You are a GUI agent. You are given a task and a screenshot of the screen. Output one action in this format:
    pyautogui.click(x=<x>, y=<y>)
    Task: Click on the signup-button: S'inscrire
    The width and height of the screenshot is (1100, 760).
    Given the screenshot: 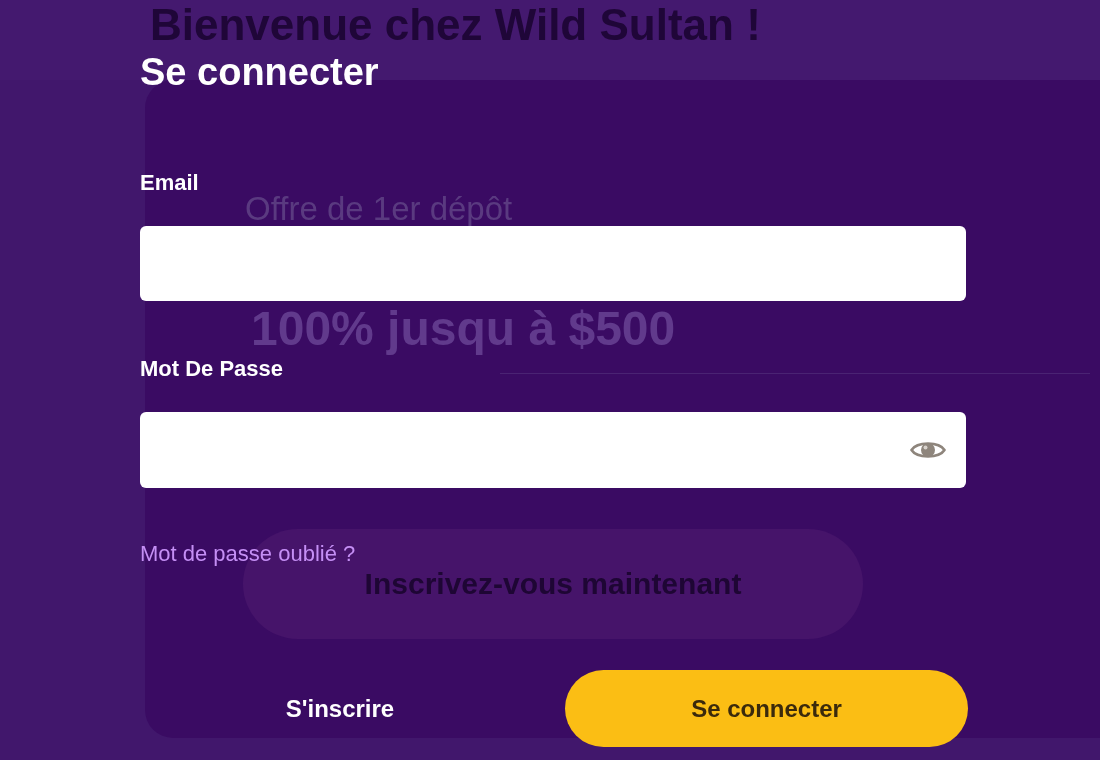 What is the action you would take?
    pyautogui.click(x=340, y=708)
    